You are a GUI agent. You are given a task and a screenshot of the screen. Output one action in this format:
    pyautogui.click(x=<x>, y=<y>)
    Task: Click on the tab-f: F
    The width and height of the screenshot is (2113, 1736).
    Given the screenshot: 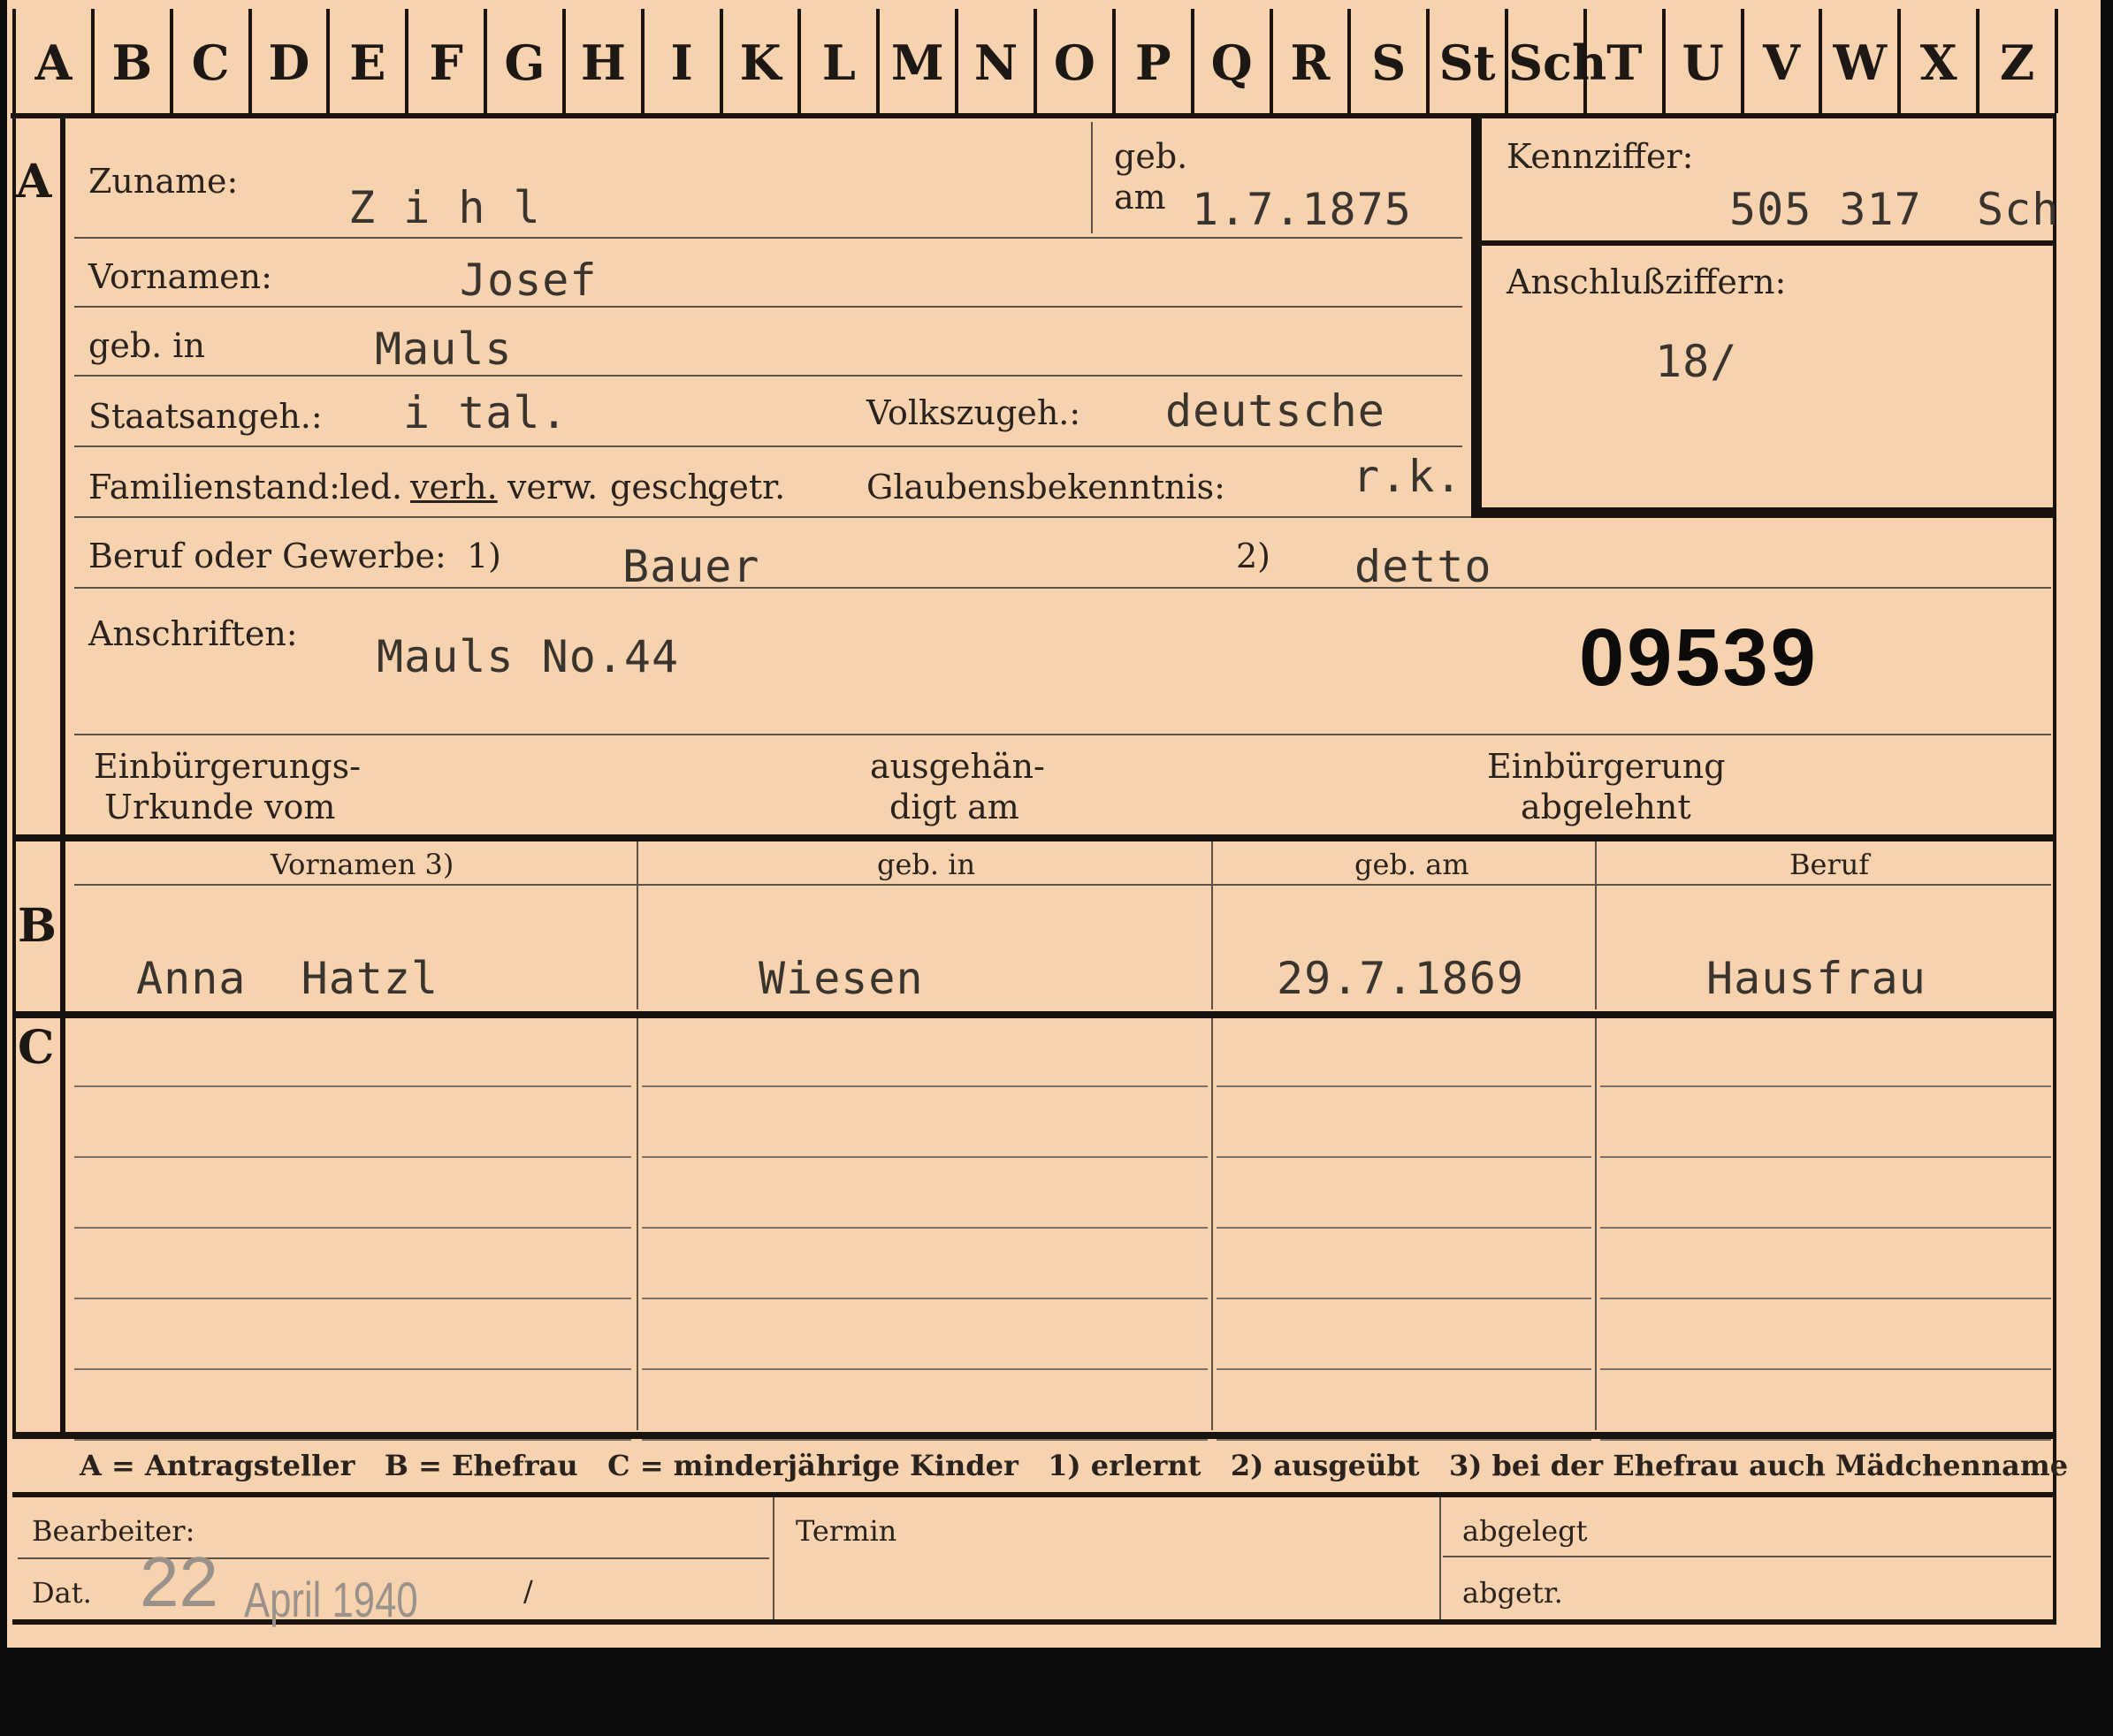 What is the action you would take?
    pyautogui.click(x=445, y=61)
    